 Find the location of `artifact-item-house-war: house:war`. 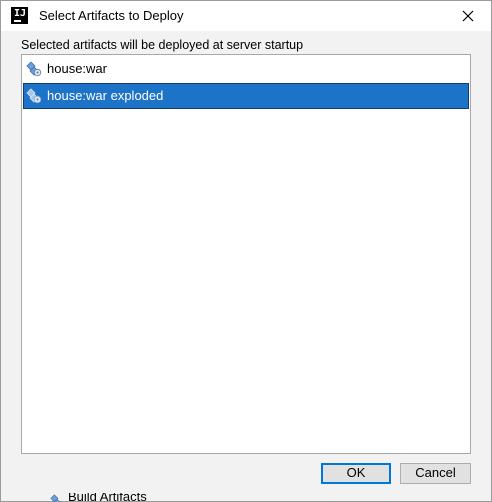

artifact-item-house-war: house:war is located at coordinates (246, 69).